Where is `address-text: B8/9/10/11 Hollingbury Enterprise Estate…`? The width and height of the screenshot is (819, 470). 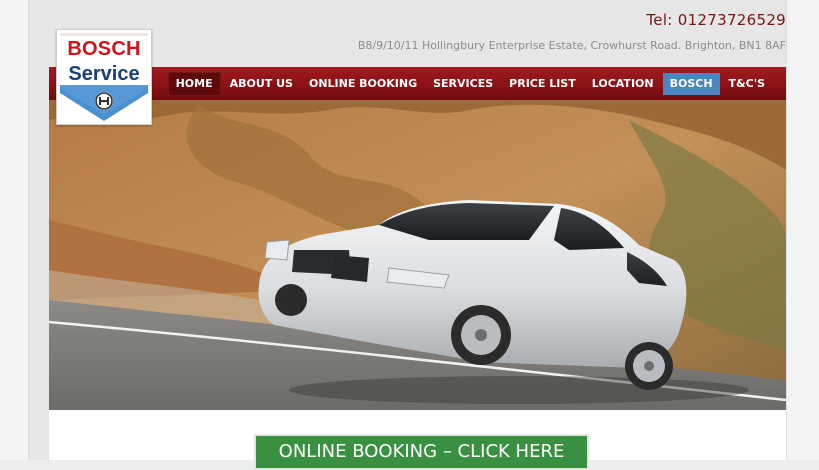 address-text: B8/9/10/11 Hollingbury Enterprise Estate… is located at coordinates (571, 45).